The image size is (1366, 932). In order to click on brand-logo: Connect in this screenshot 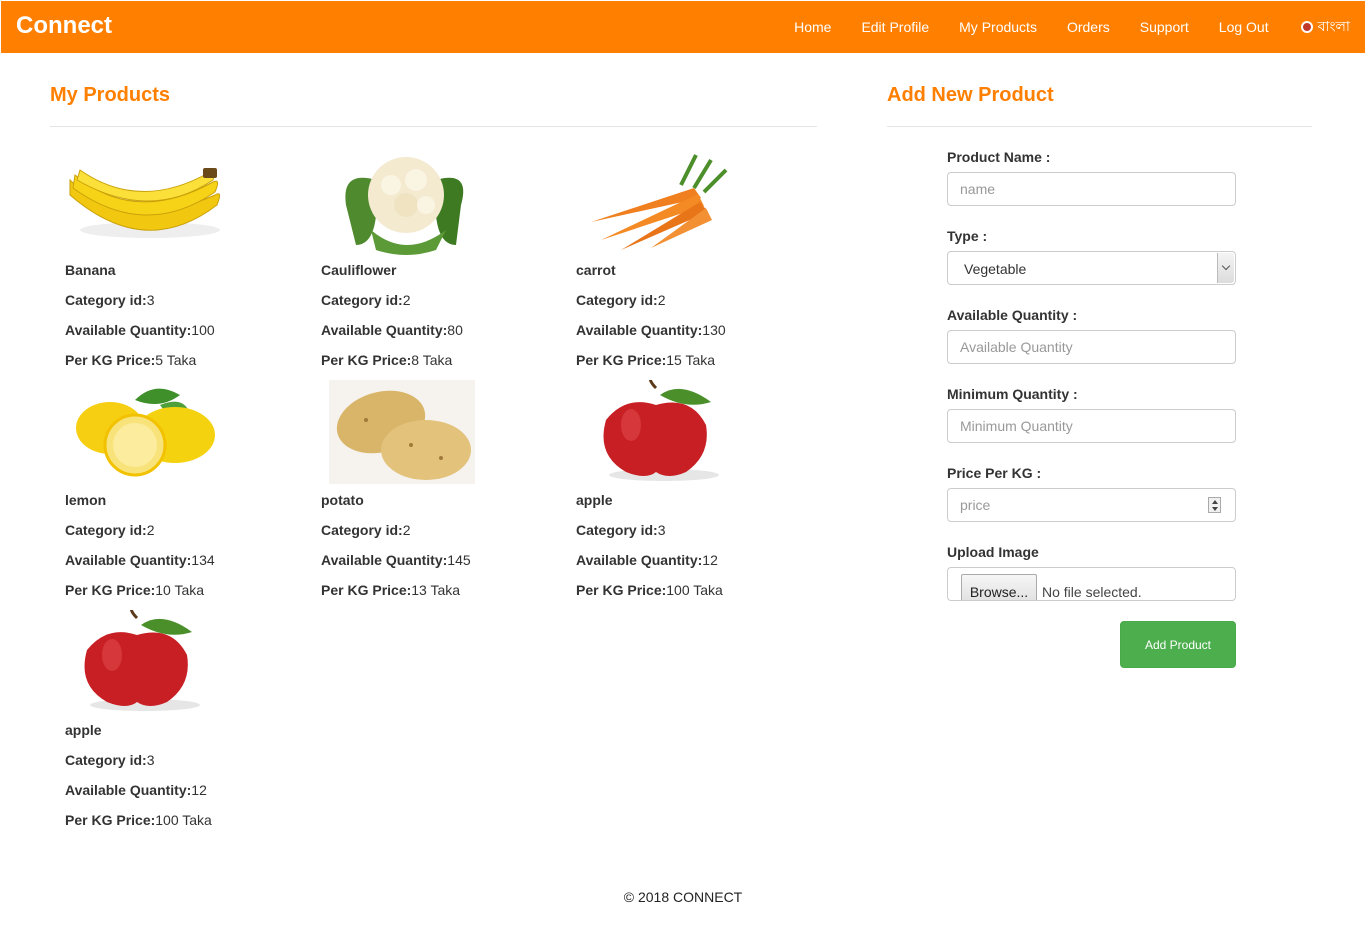, I will do `click(64, 26)`.